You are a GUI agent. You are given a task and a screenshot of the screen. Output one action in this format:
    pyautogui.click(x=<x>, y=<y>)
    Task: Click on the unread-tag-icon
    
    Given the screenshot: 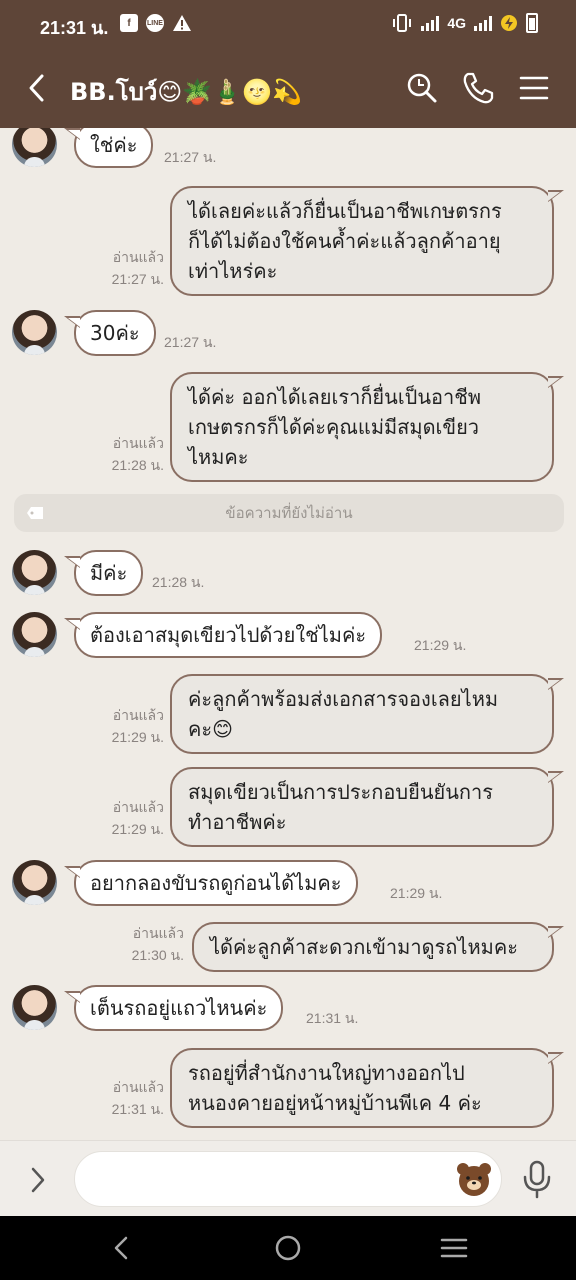 What is the action you would take?
    pyautogui.click(x=35, y=513)
    